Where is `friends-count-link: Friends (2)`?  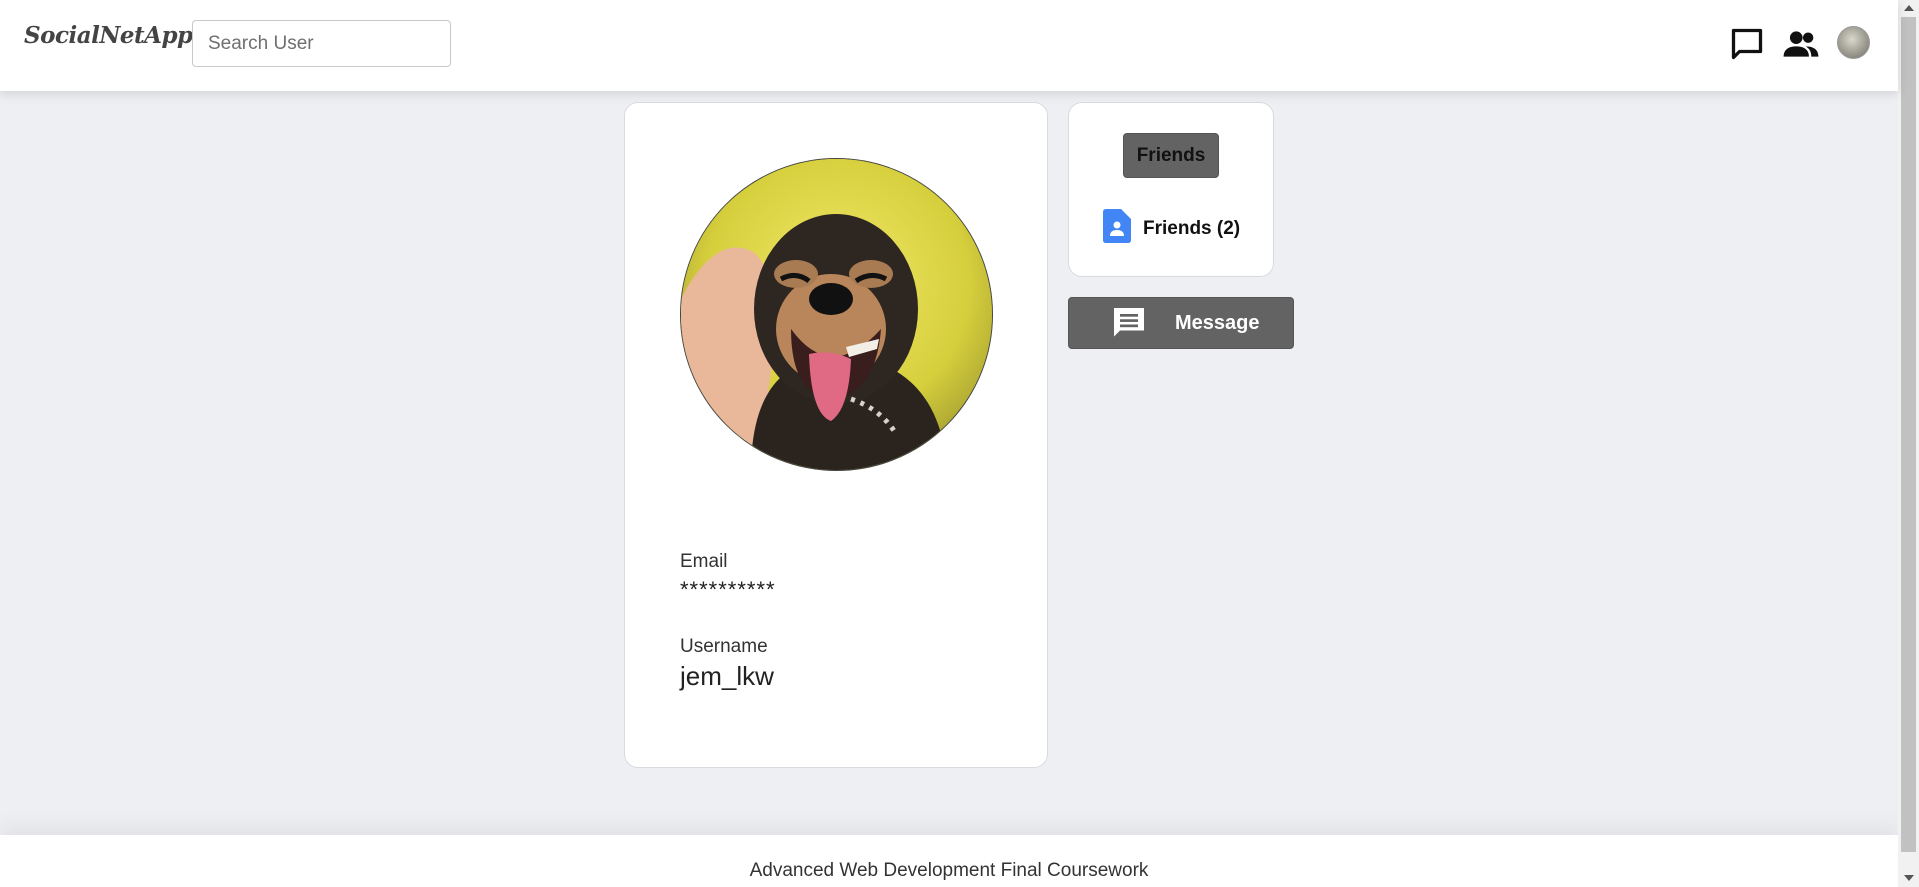
friends-count-link: Friends (2) is located at coordinates (1171, 228).